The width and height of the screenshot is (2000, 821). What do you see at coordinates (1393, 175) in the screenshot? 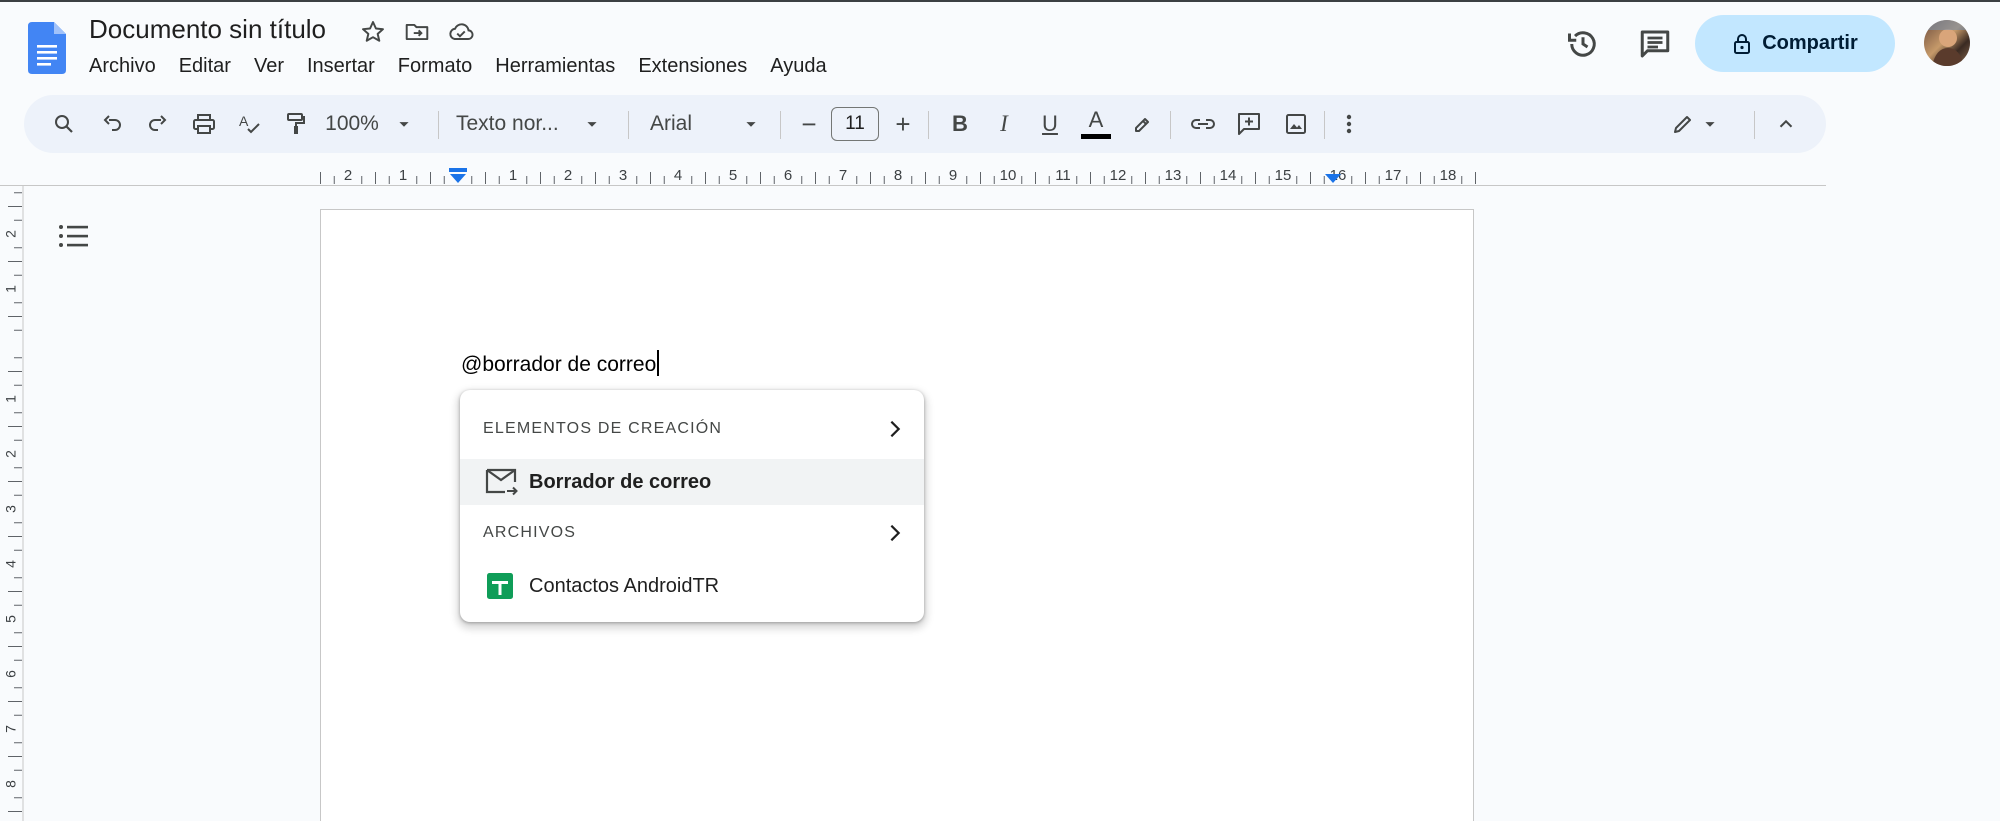
I see `ruler-label: 17` at bounding box center [1393, 175].